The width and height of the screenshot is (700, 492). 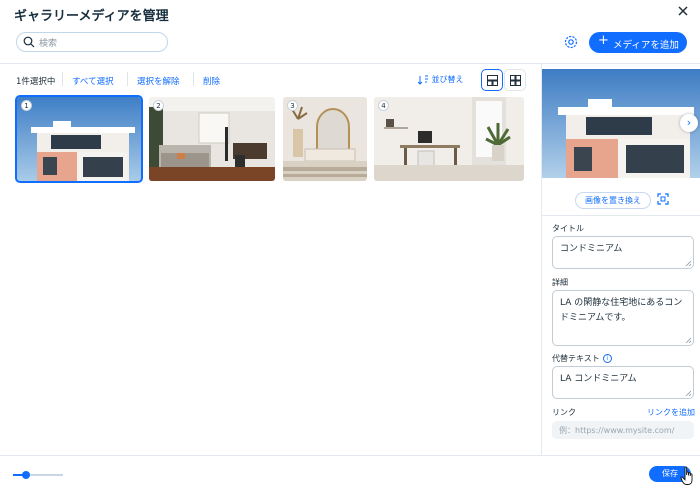 I want to click on sort-button: 並び替え, so click(x=440, y=79).